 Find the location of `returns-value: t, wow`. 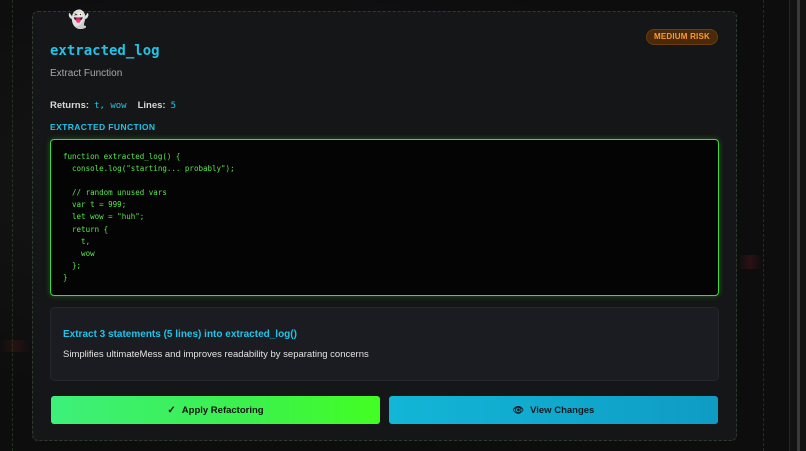

returns-value: t, wow is located at coordinates (110, 106).